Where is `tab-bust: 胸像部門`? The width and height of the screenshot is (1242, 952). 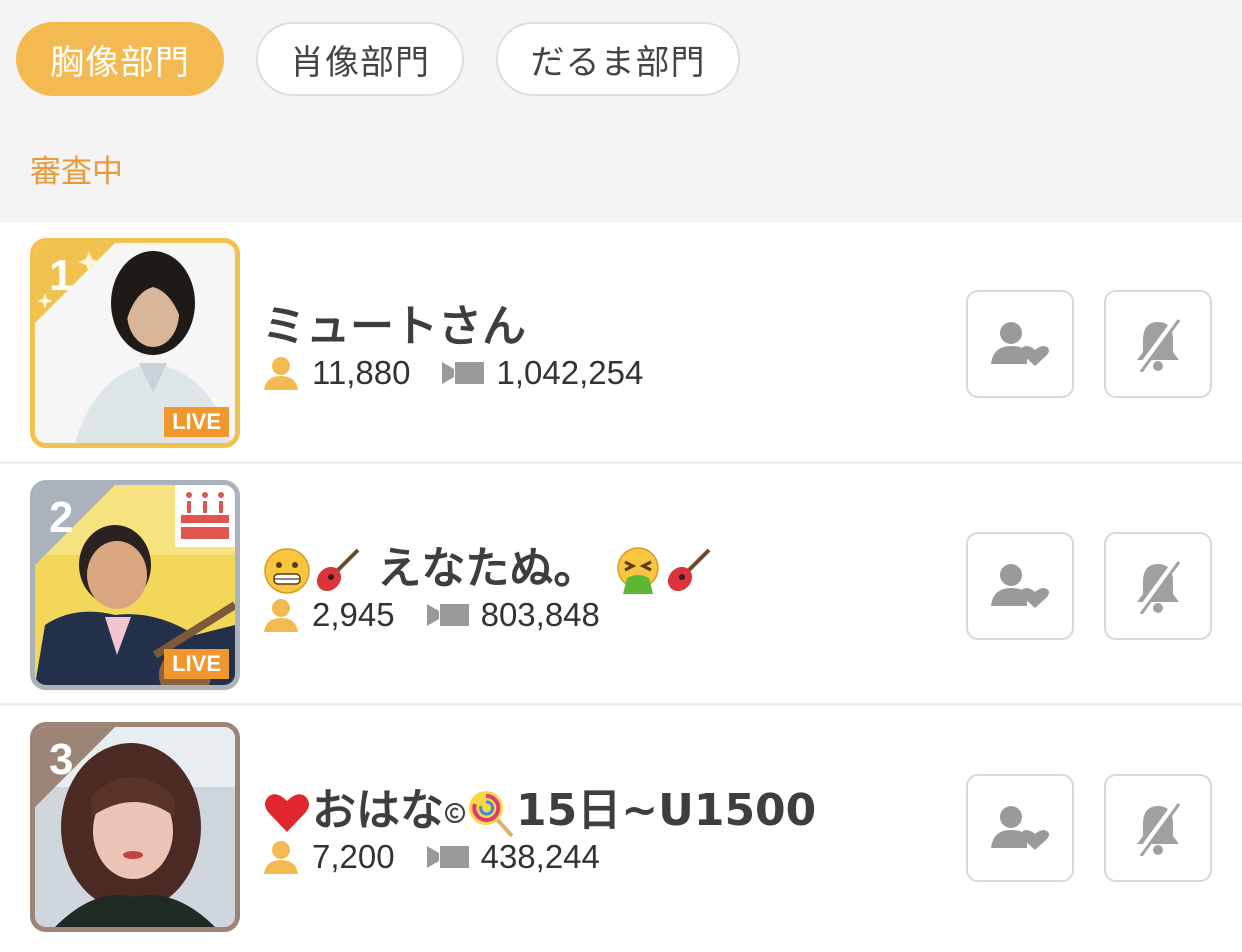
tab-bust: 胸像部門 is located at coordinates (120, 59).